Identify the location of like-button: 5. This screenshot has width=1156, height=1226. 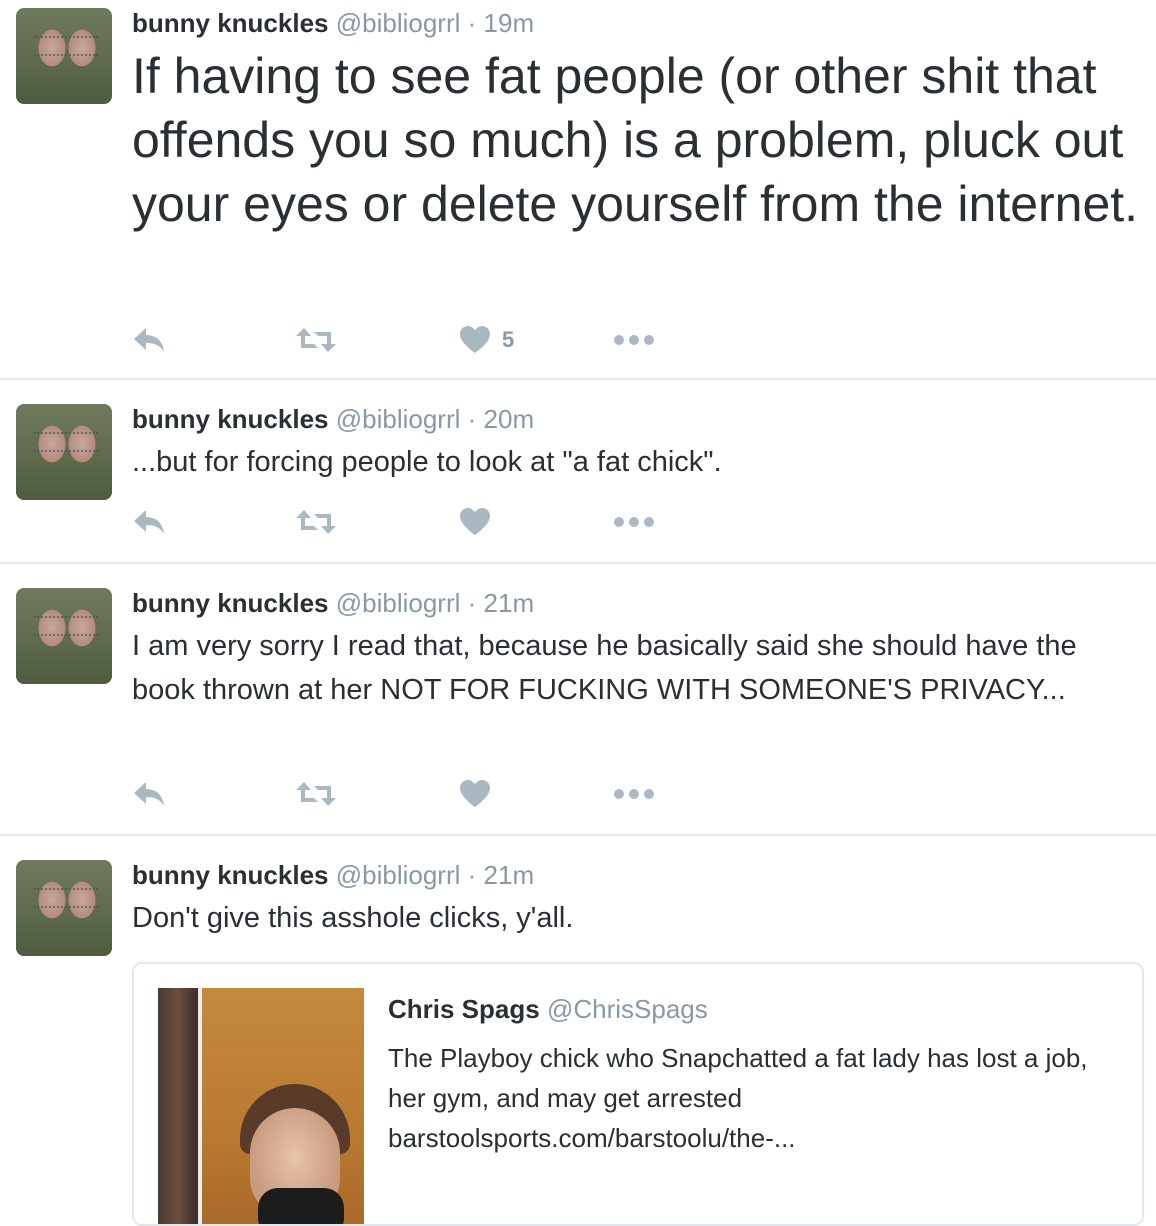
(487, 340).